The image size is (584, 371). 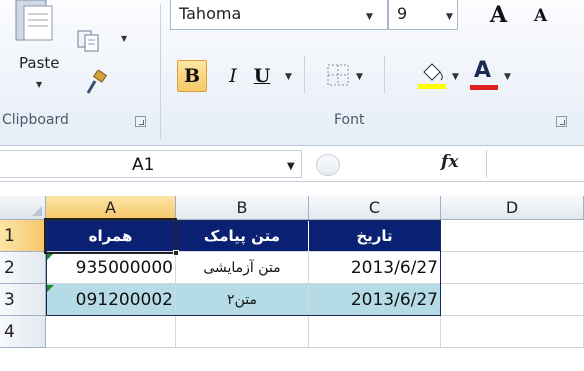 I want to click on row-header-4: 4, so click(x=23, y=332).